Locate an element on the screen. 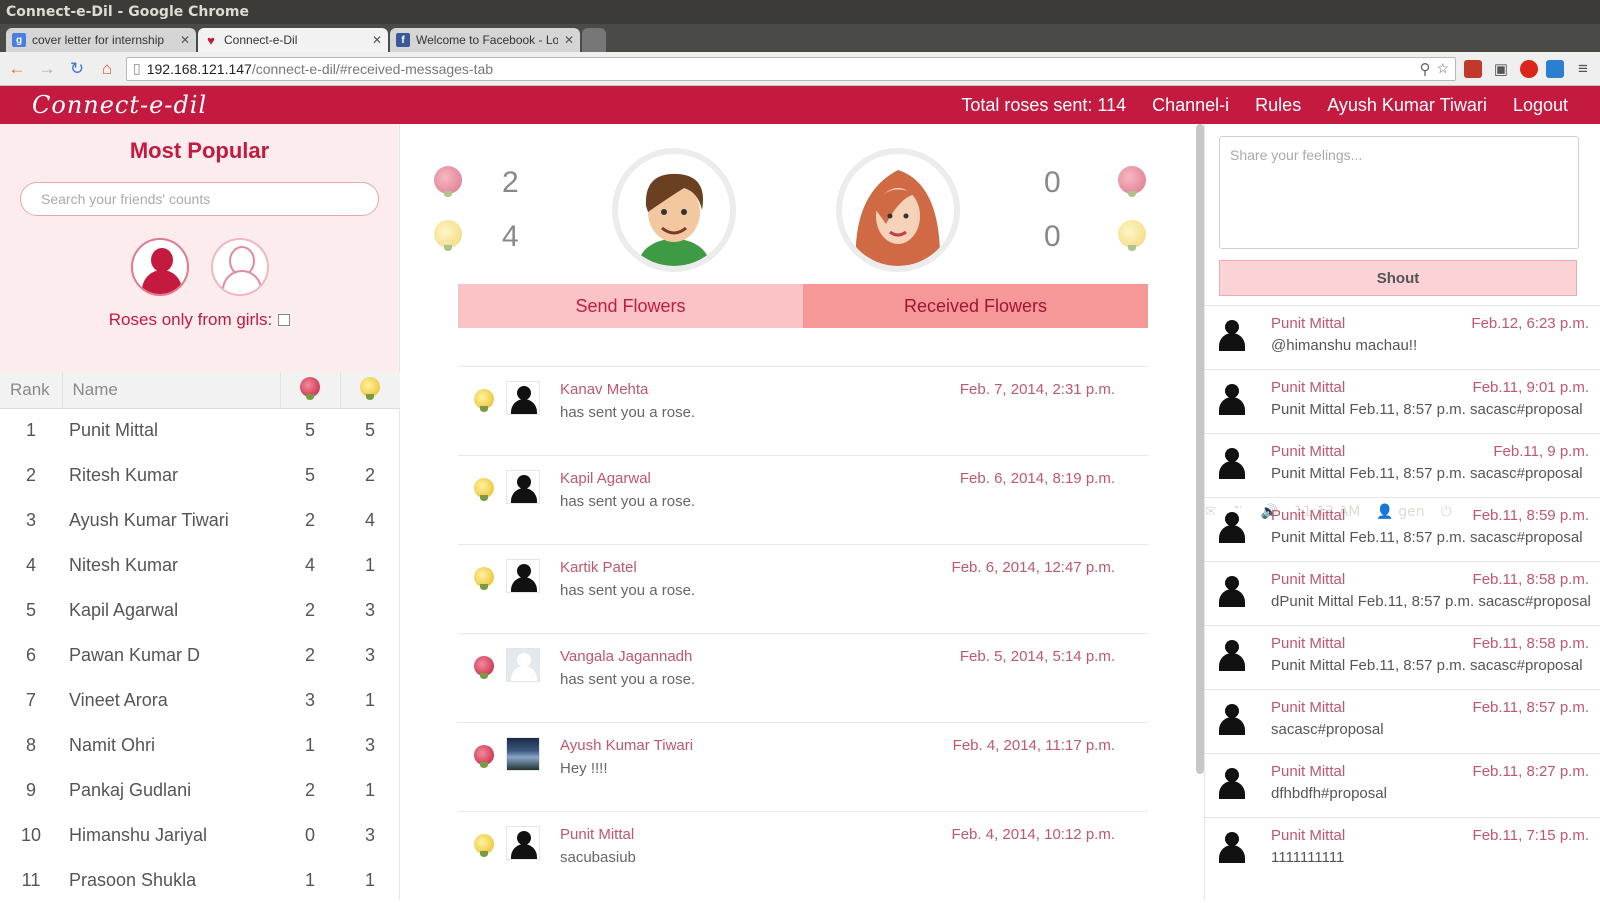 Image resolution: width=1600 pixels, height=903 pixels. sender-name: Punit Mittal is located at coordinates (597, 834).